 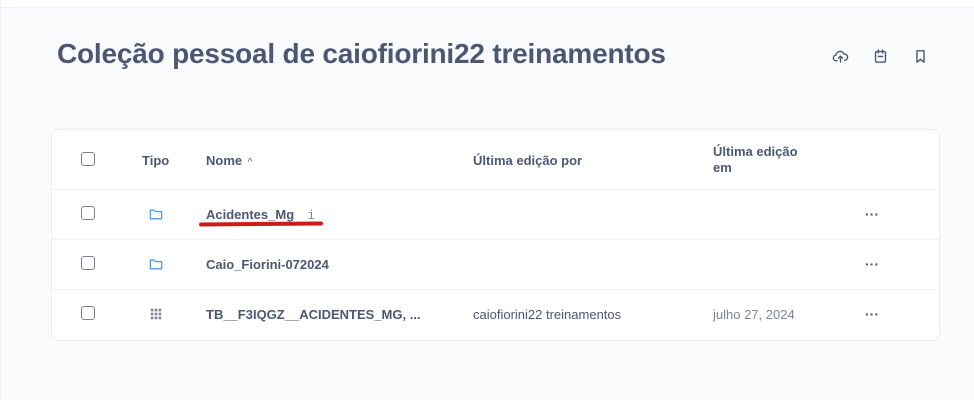 What do you see at coordinates (754, 314) in the screenshot?
I see `last-edited-at: julho 27, 2024` at bounding box center [754, 314].